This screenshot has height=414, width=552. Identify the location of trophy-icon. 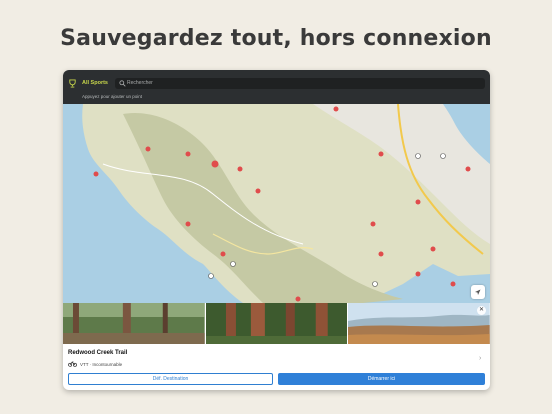
(72, 83).